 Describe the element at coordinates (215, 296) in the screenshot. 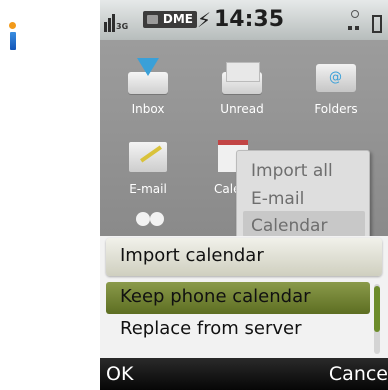

I see `option-label: Keep phone calendar` at that location.